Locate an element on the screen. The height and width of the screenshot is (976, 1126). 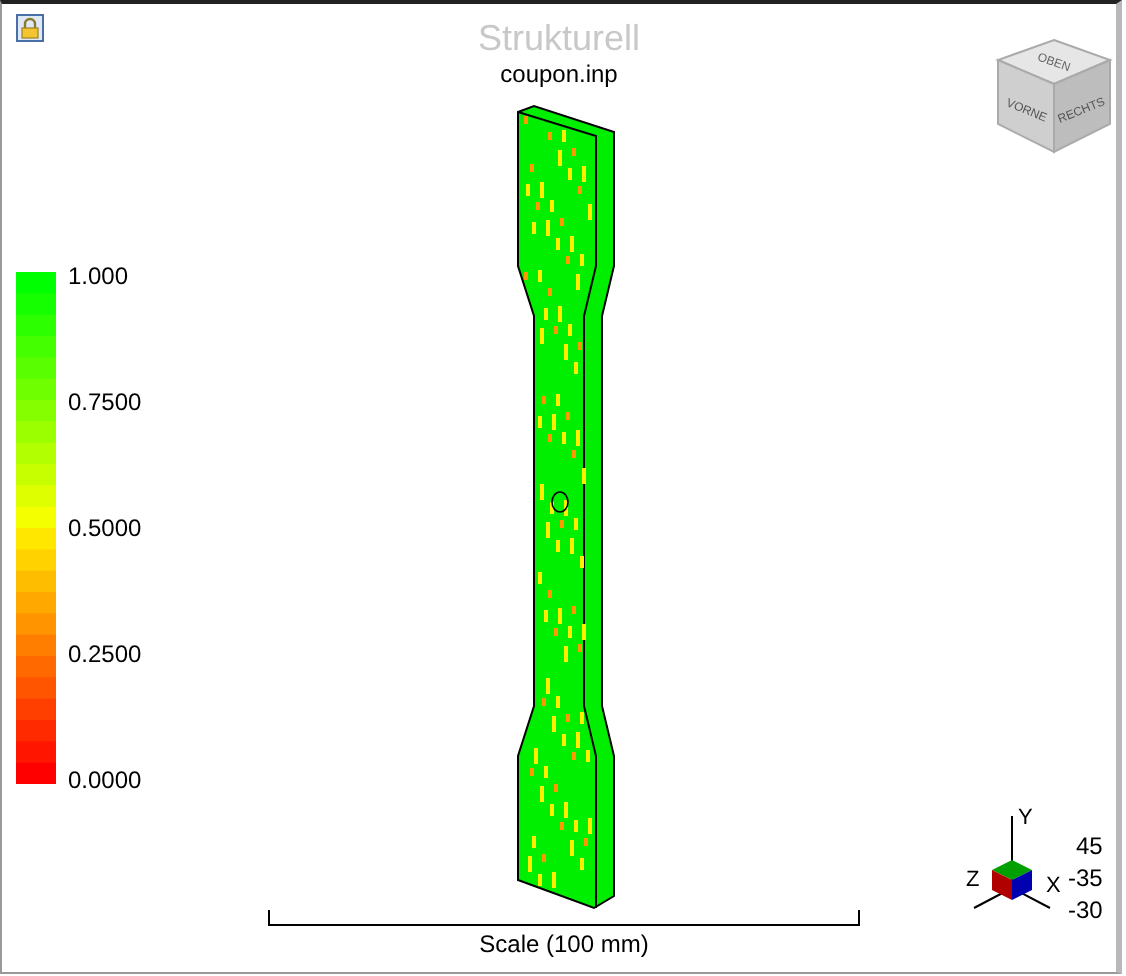
legend-value: 0.5000 is located at coordinates (105, 528).